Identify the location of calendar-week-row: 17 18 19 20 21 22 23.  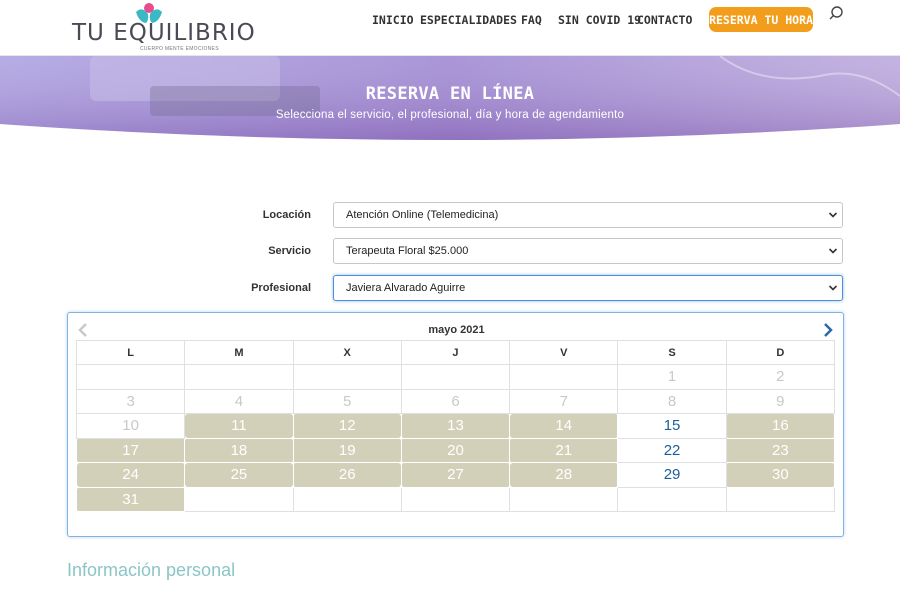
(455, 450).